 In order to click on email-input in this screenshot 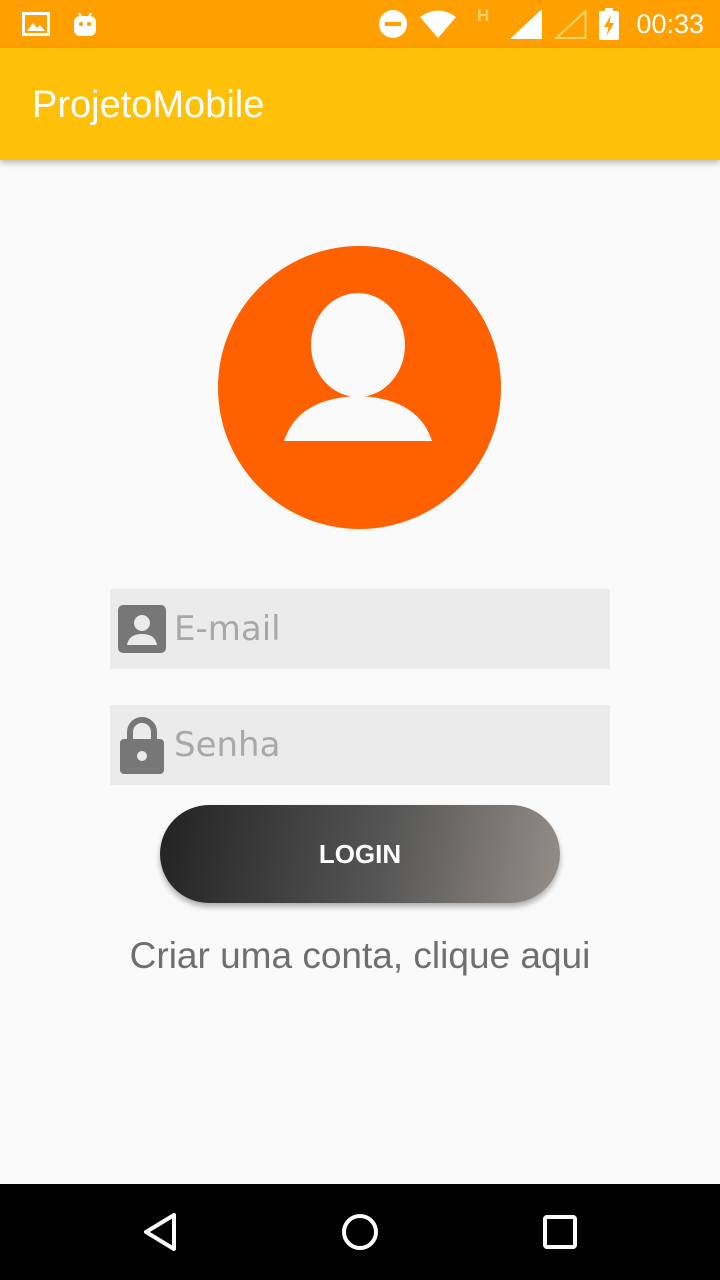, I will do `click(384, 629)`.